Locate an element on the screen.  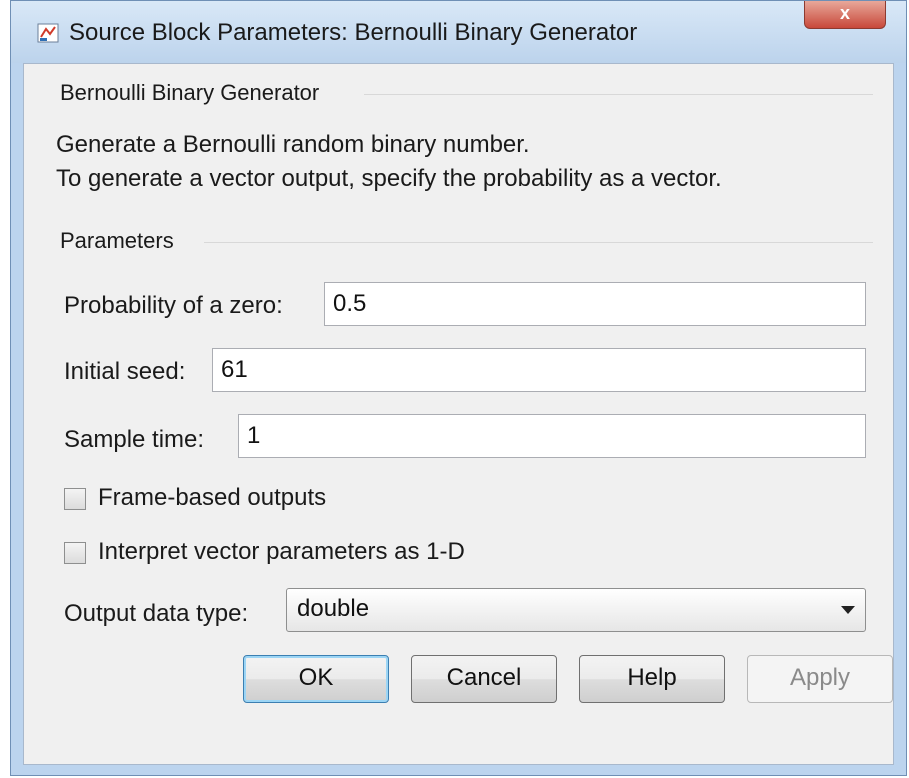
chevron-down-icon is located at coordinates (848, 610).